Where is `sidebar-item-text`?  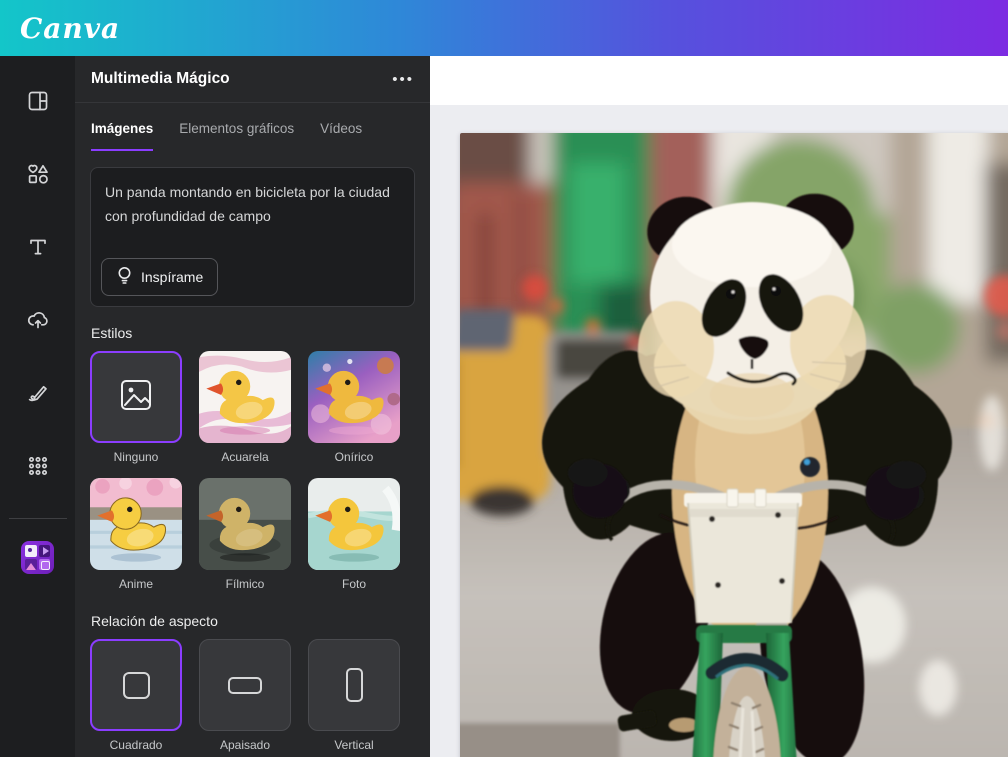 sidebar-item-text is located at coordinates (38, 249).